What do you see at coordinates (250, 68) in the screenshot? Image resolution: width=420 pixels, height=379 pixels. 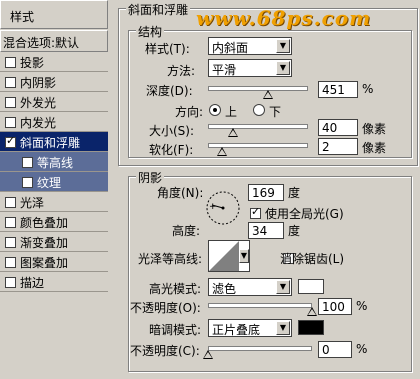 I see `method-select: 平滑 ▼` at bounding box center [250, 68].